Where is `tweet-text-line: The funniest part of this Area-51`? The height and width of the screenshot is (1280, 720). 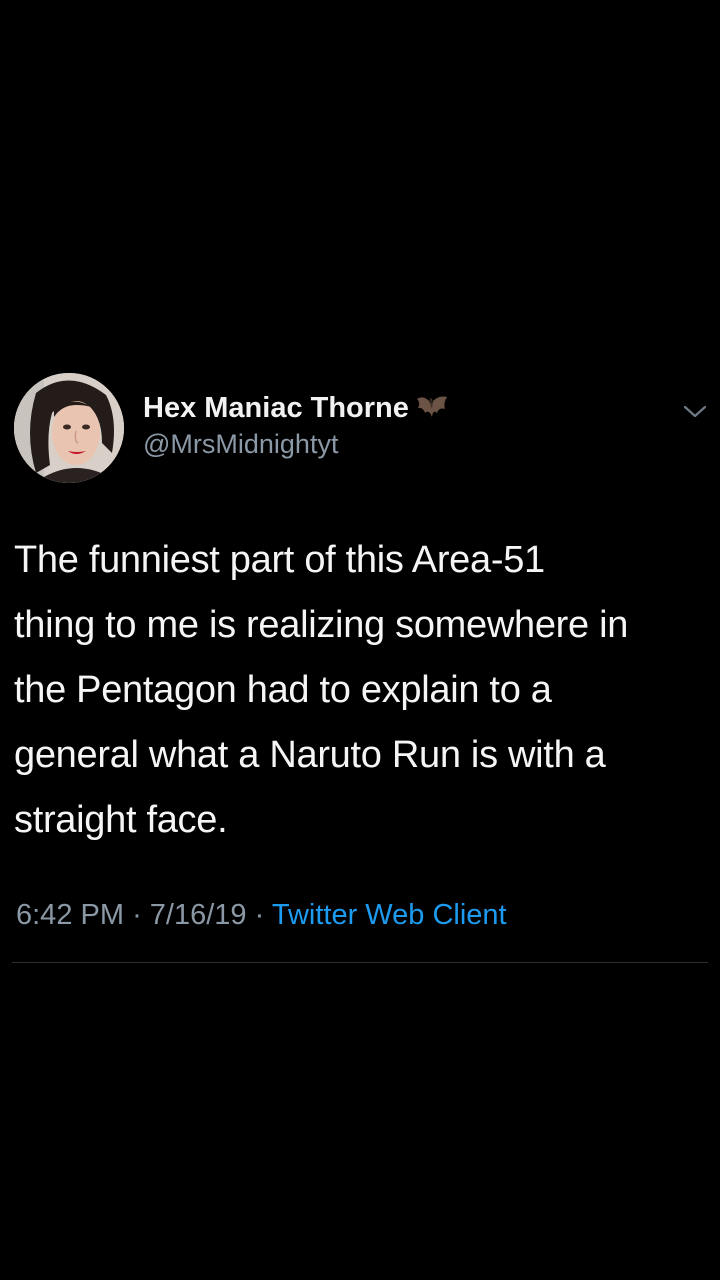 tweet-text-line: The funniest part of this Area-51 is located at coordinates (279, 560).